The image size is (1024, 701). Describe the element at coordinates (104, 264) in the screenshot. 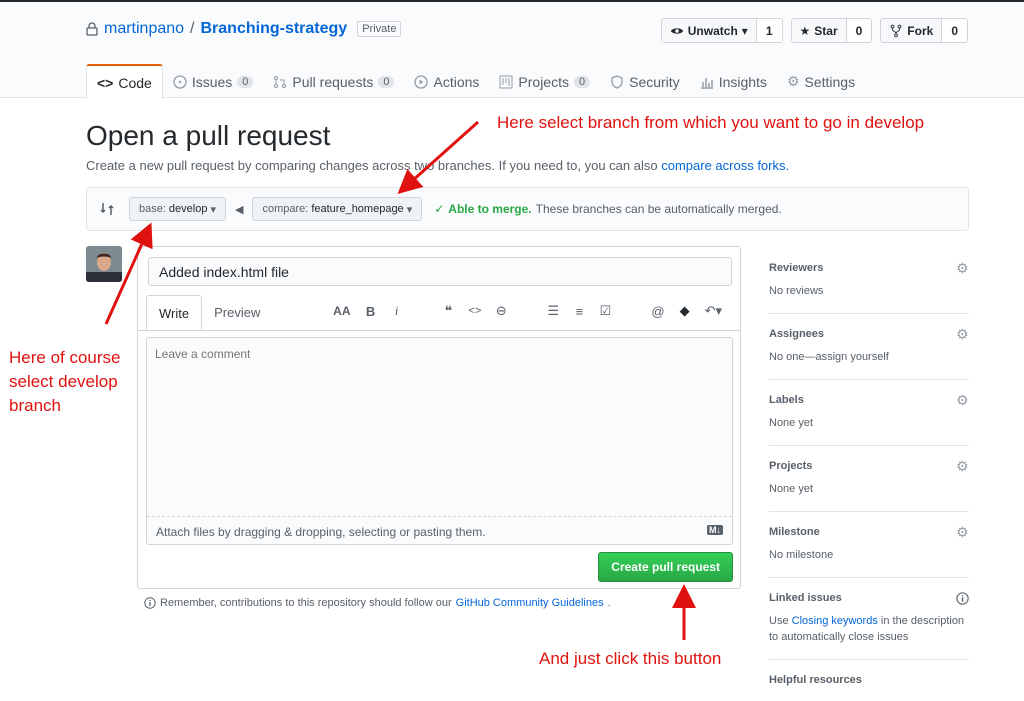

I see `avatar` at that location.